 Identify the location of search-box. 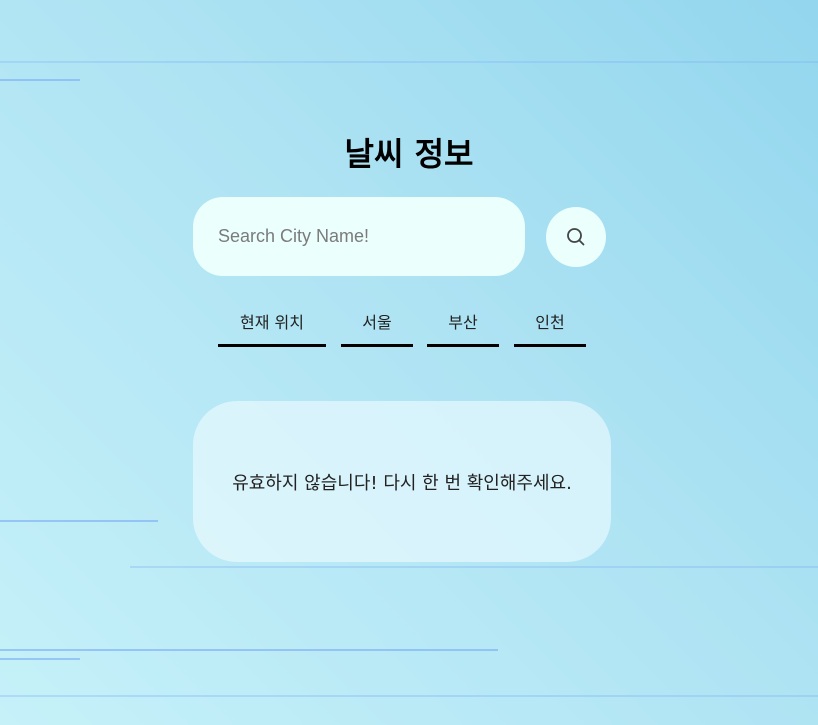
(359, 236).